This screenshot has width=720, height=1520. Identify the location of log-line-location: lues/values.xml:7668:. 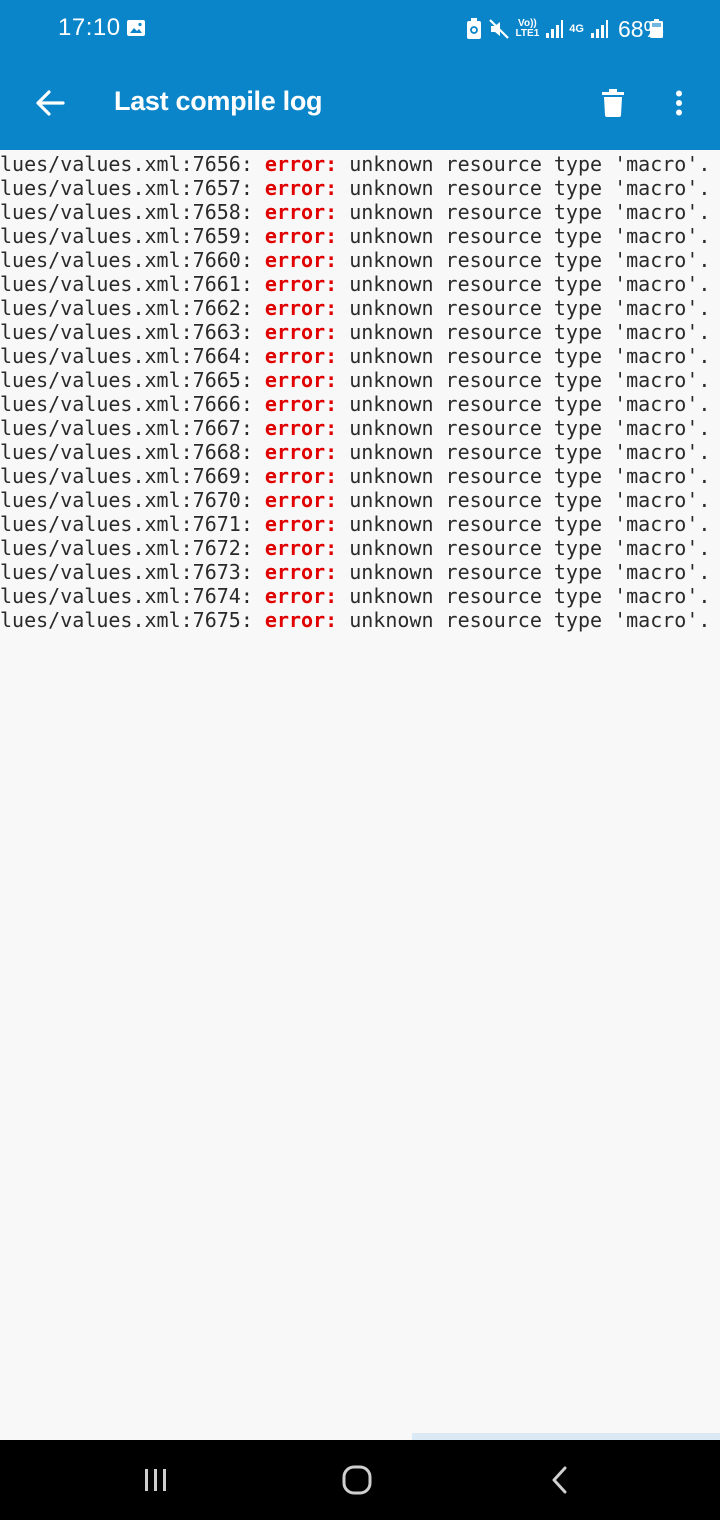
(132, 452).